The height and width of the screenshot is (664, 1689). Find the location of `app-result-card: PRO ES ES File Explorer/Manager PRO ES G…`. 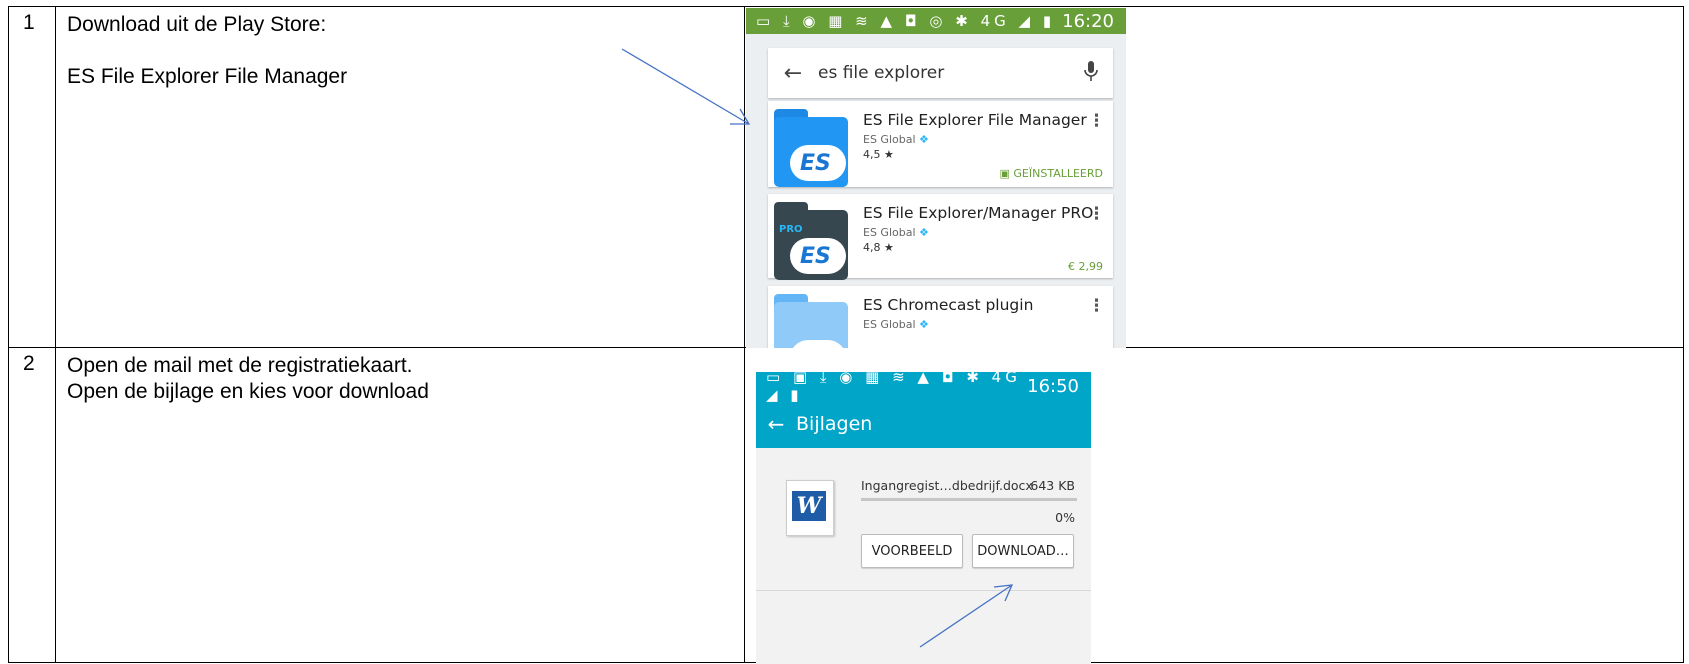

app-result-card: PRO ES ES File Explorer/Manager PRO ES G… is located at coordinates (940, 237).